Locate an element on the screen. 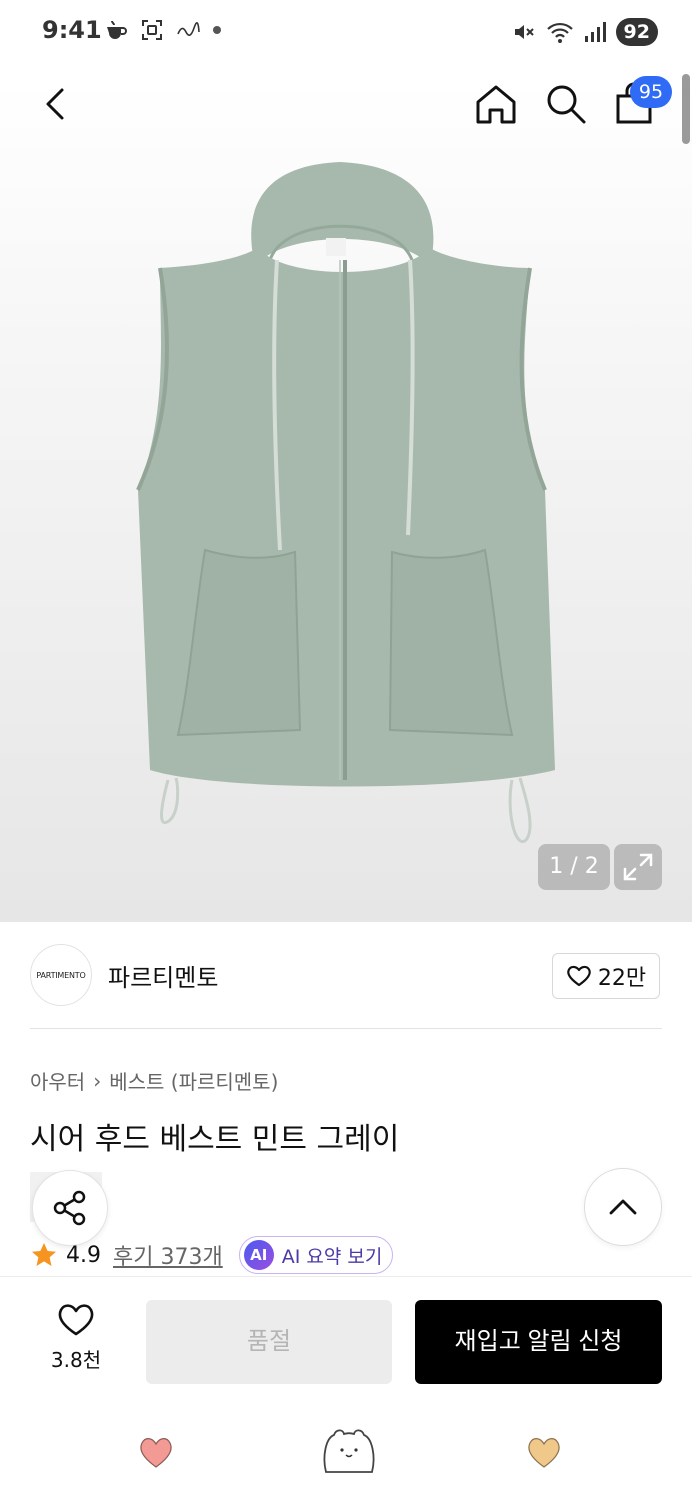  scan-icon is located at coordinates (152, 30).